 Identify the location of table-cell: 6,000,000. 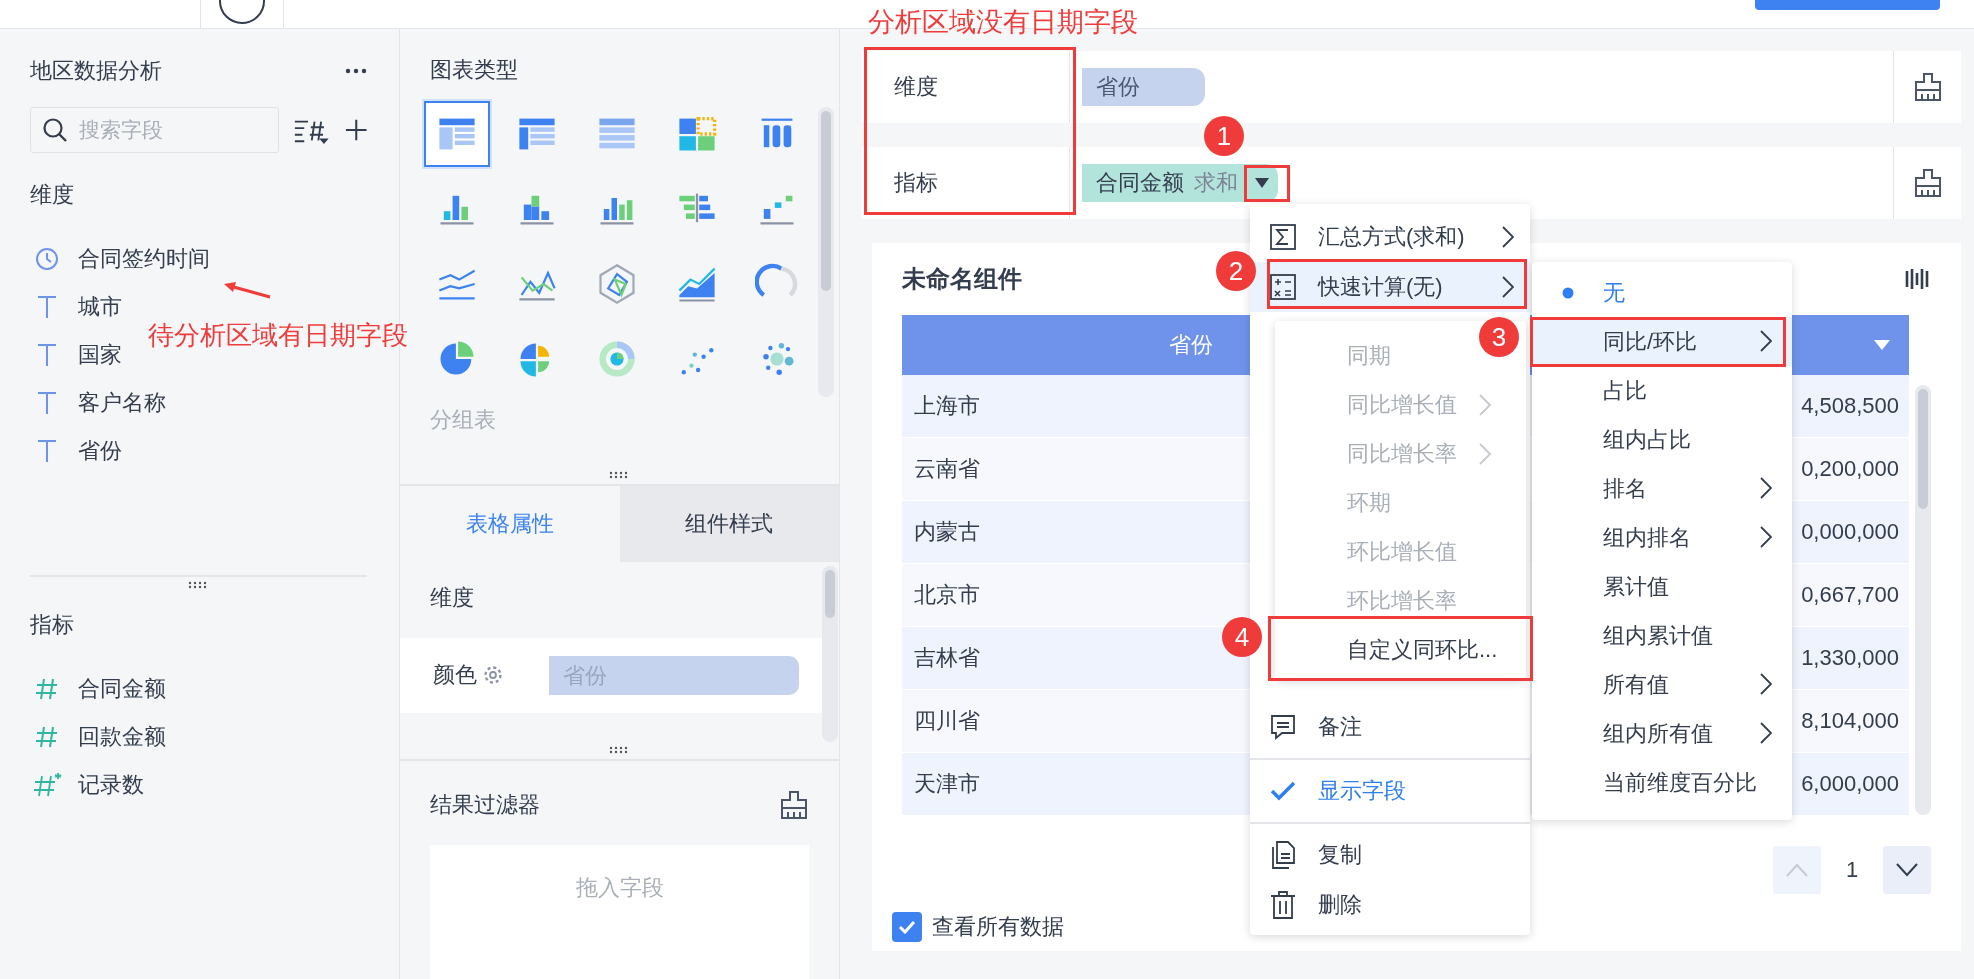
(1850, 784).